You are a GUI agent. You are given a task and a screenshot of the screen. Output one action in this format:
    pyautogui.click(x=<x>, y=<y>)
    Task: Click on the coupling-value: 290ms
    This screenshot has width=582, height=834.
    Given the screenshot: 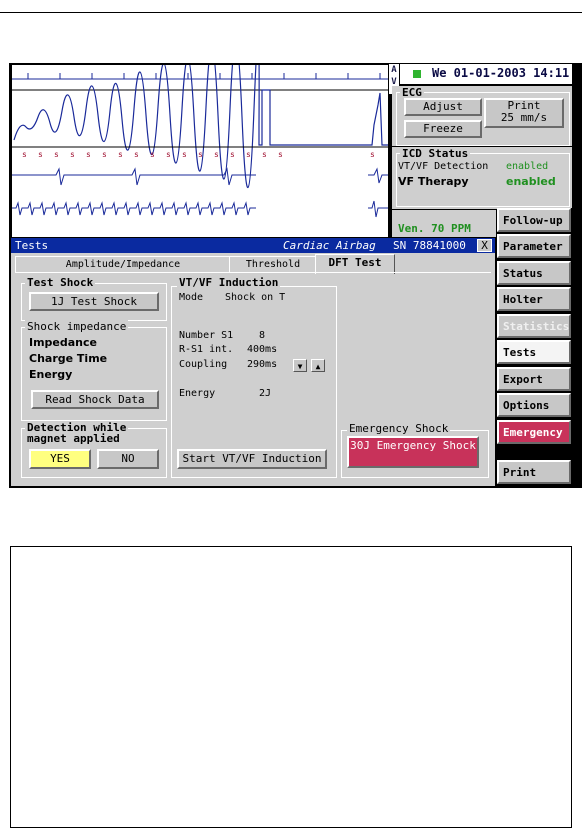 What is the action you would take?
    pyautogui.click(x=262, y=364)
    